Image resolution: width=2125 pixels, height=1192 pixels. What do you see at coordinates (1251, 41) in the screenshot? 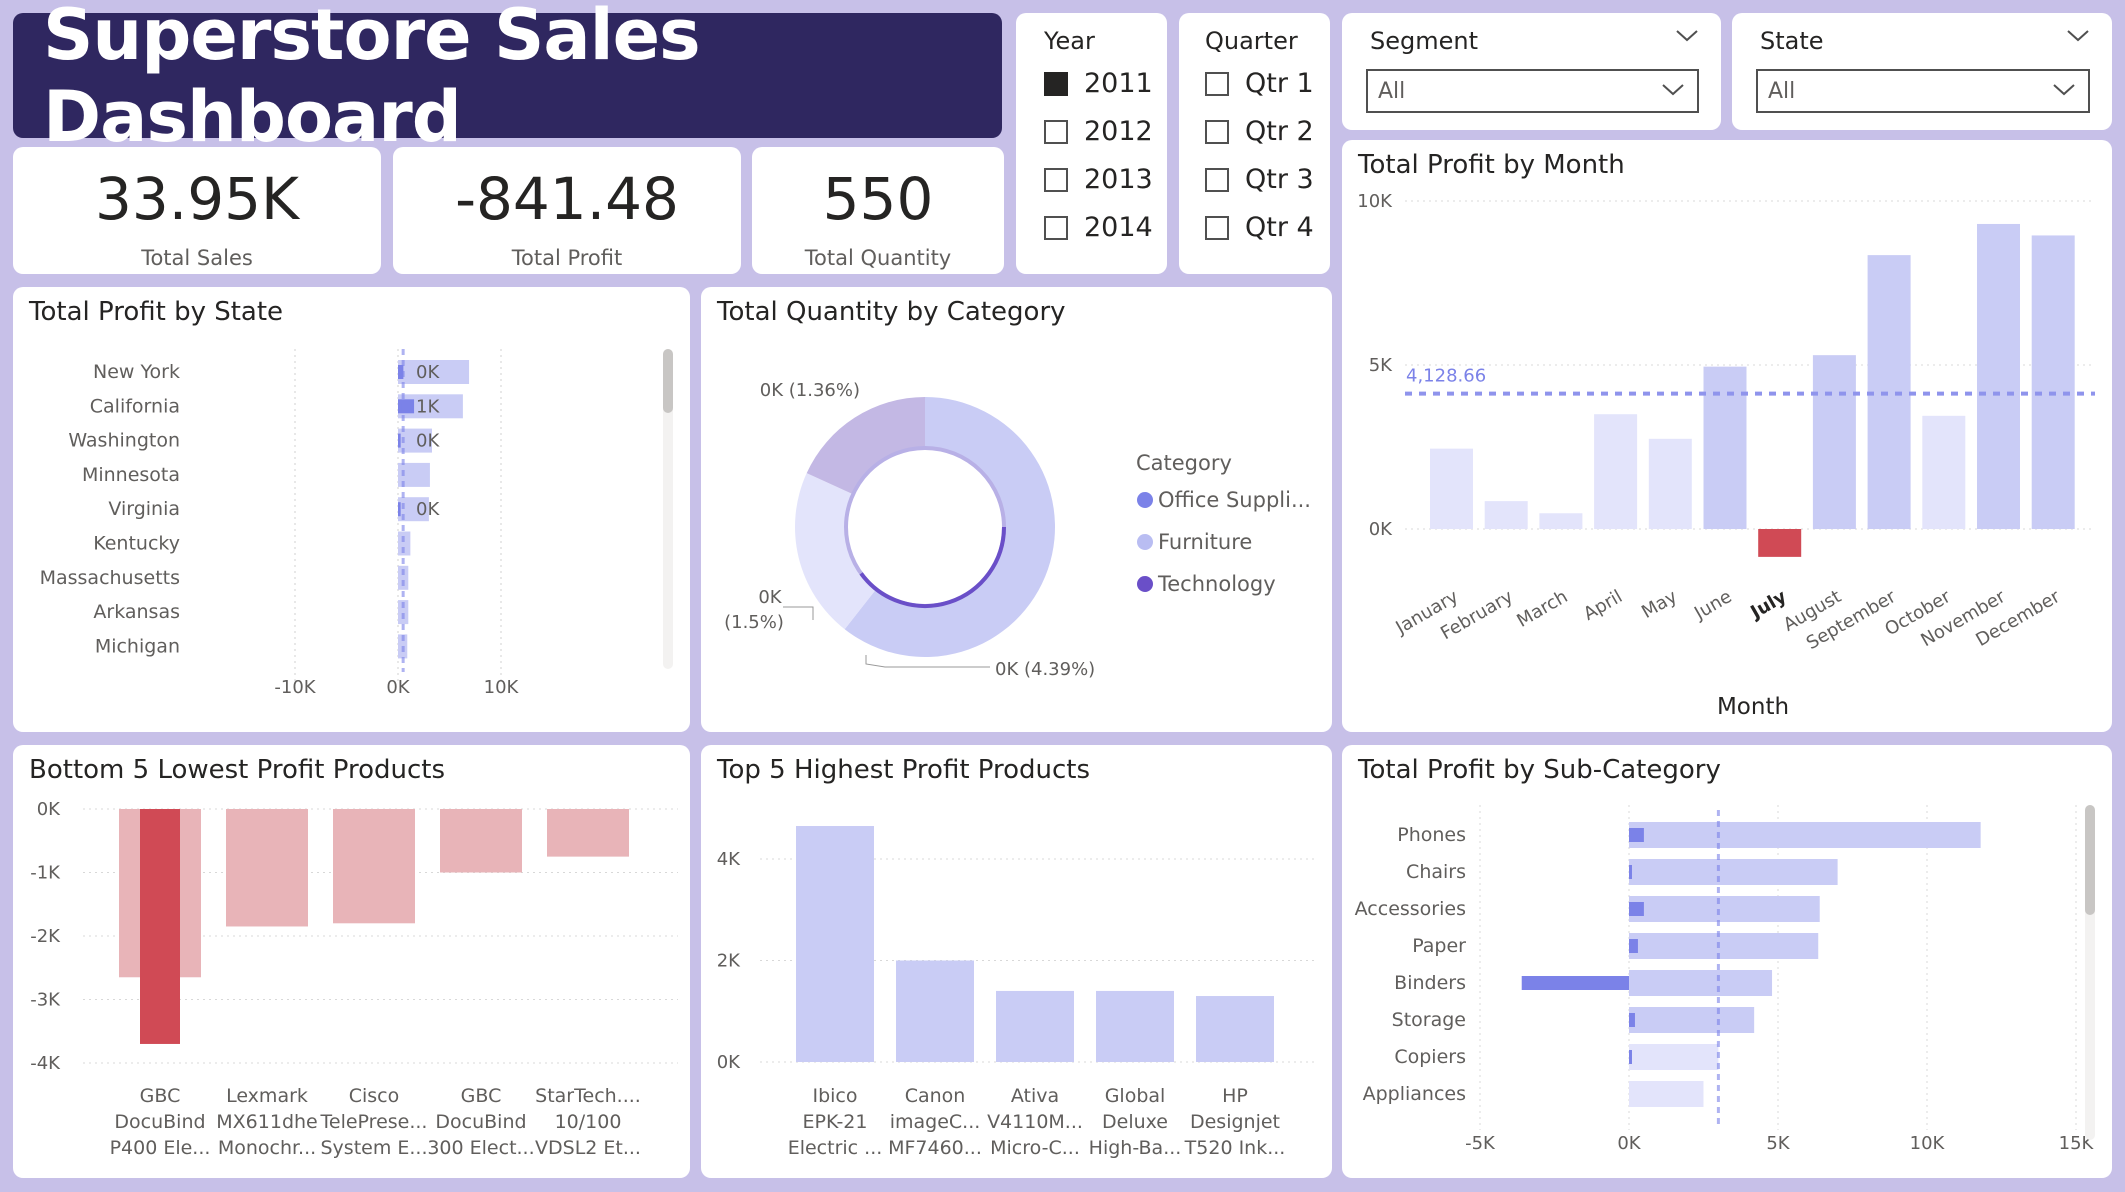
I see `slicer-title: Quarter` at bounding box center [1251, 41].